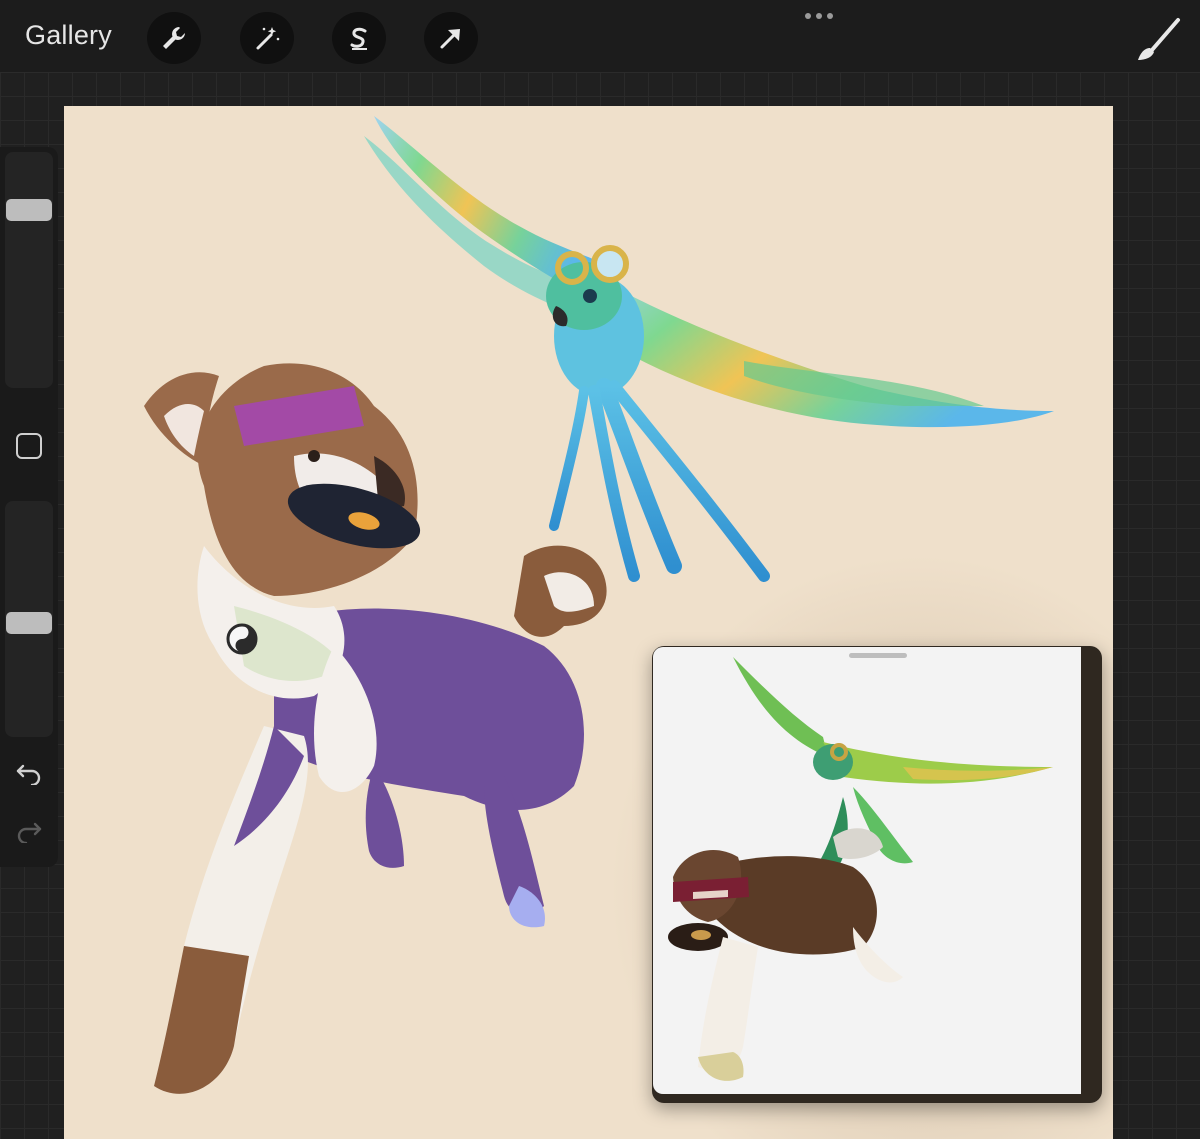  I want to click on brush-size-thumb, so click(29, 210).